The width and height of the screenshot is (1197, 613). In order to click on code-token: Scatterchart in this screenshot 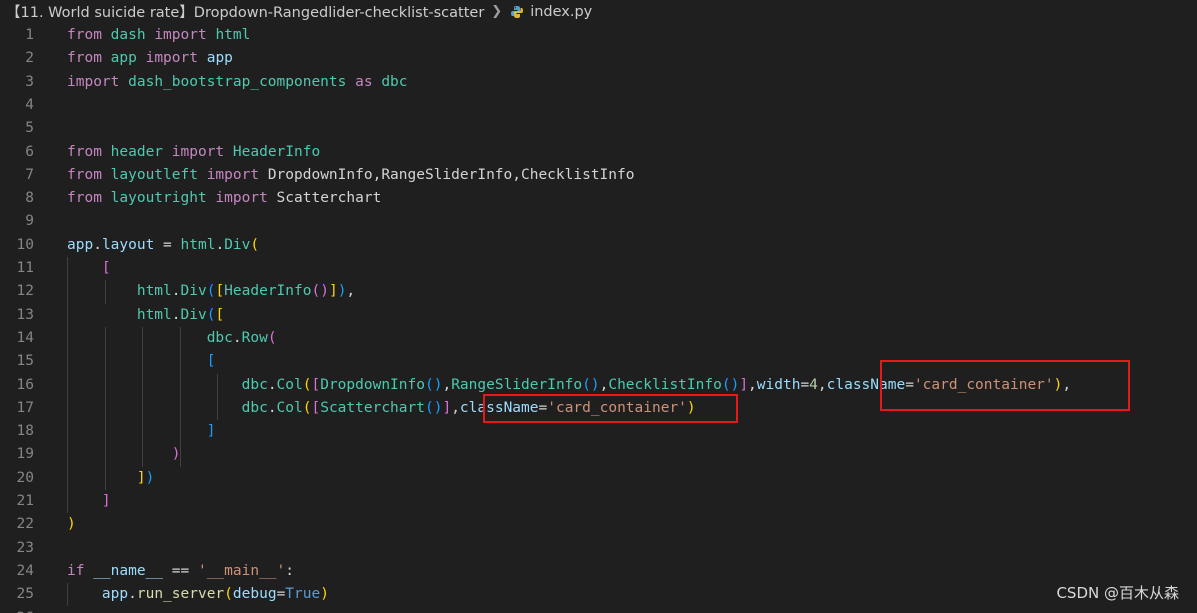, I will do `click(329, 198)`.